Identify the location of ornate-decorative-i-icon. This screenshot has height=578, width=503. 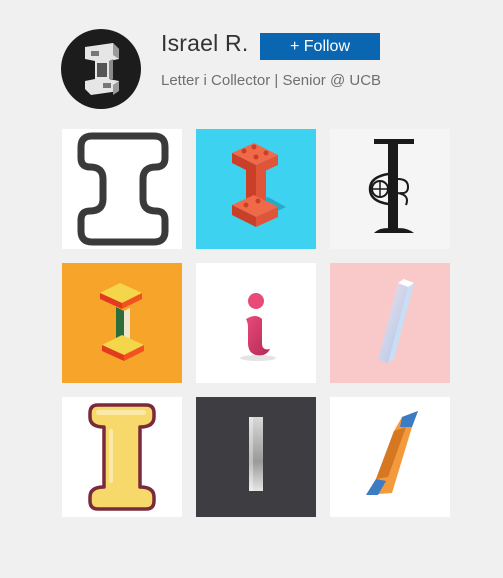
(390, 189).